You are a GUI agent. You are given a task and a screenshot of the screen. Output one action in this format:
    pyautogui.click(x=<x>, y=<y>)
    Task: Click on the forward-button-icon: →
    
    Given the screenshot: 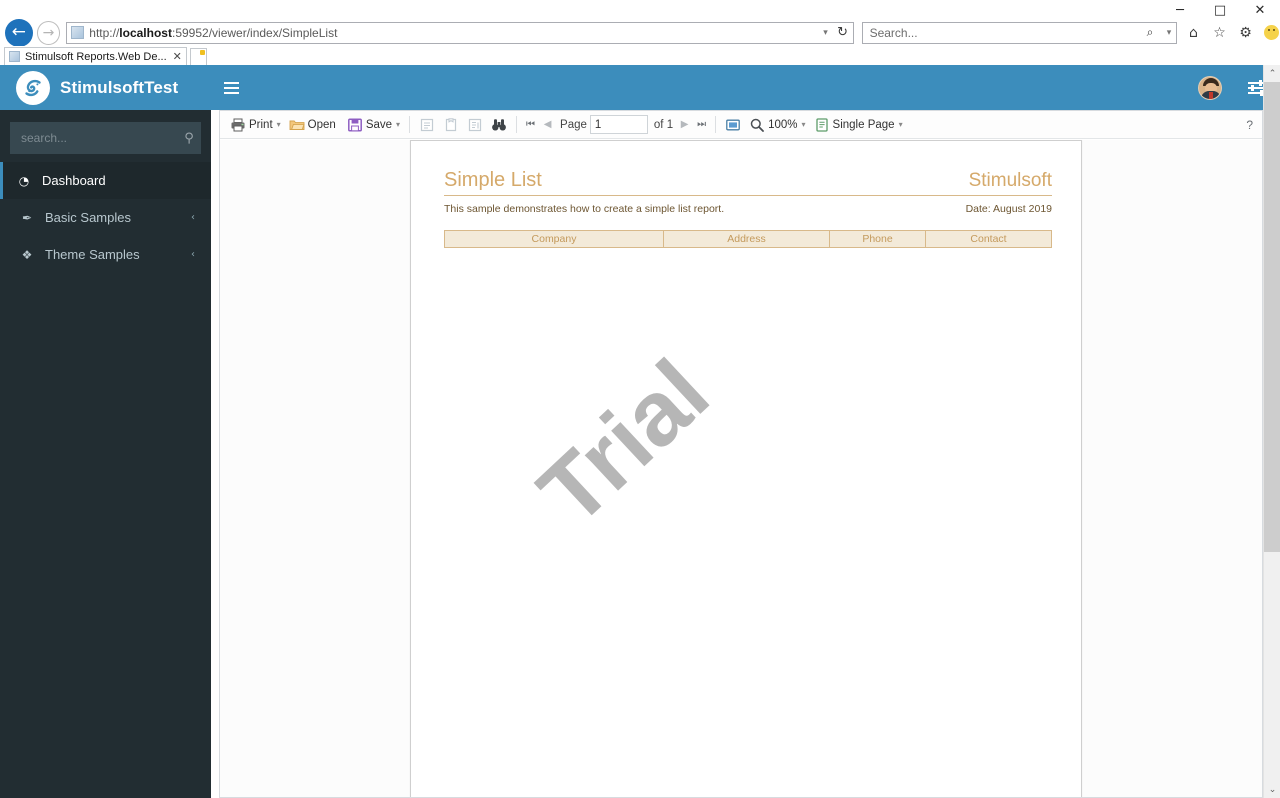 What is the action you would take?
    pyautogui.click(x=48, y=32)
    